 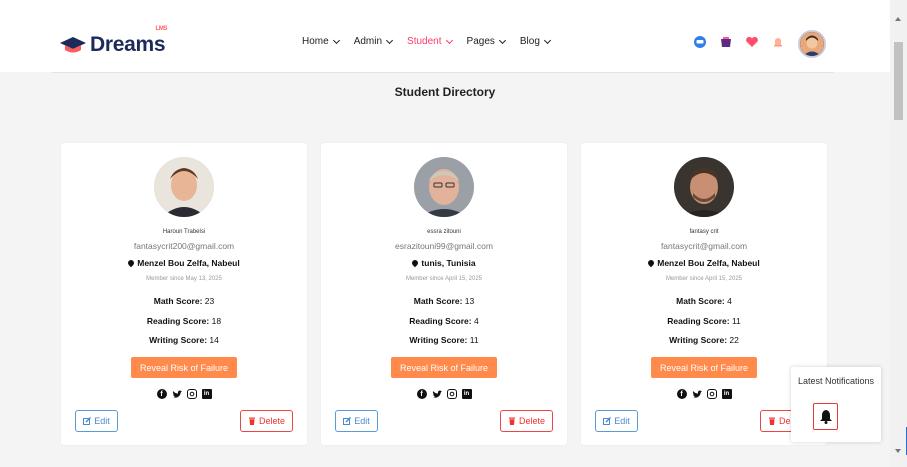 What do you see at coordinates (898, 233) in the screenshot?
I see `page-scrollbar` at bounding box center [898, 233].